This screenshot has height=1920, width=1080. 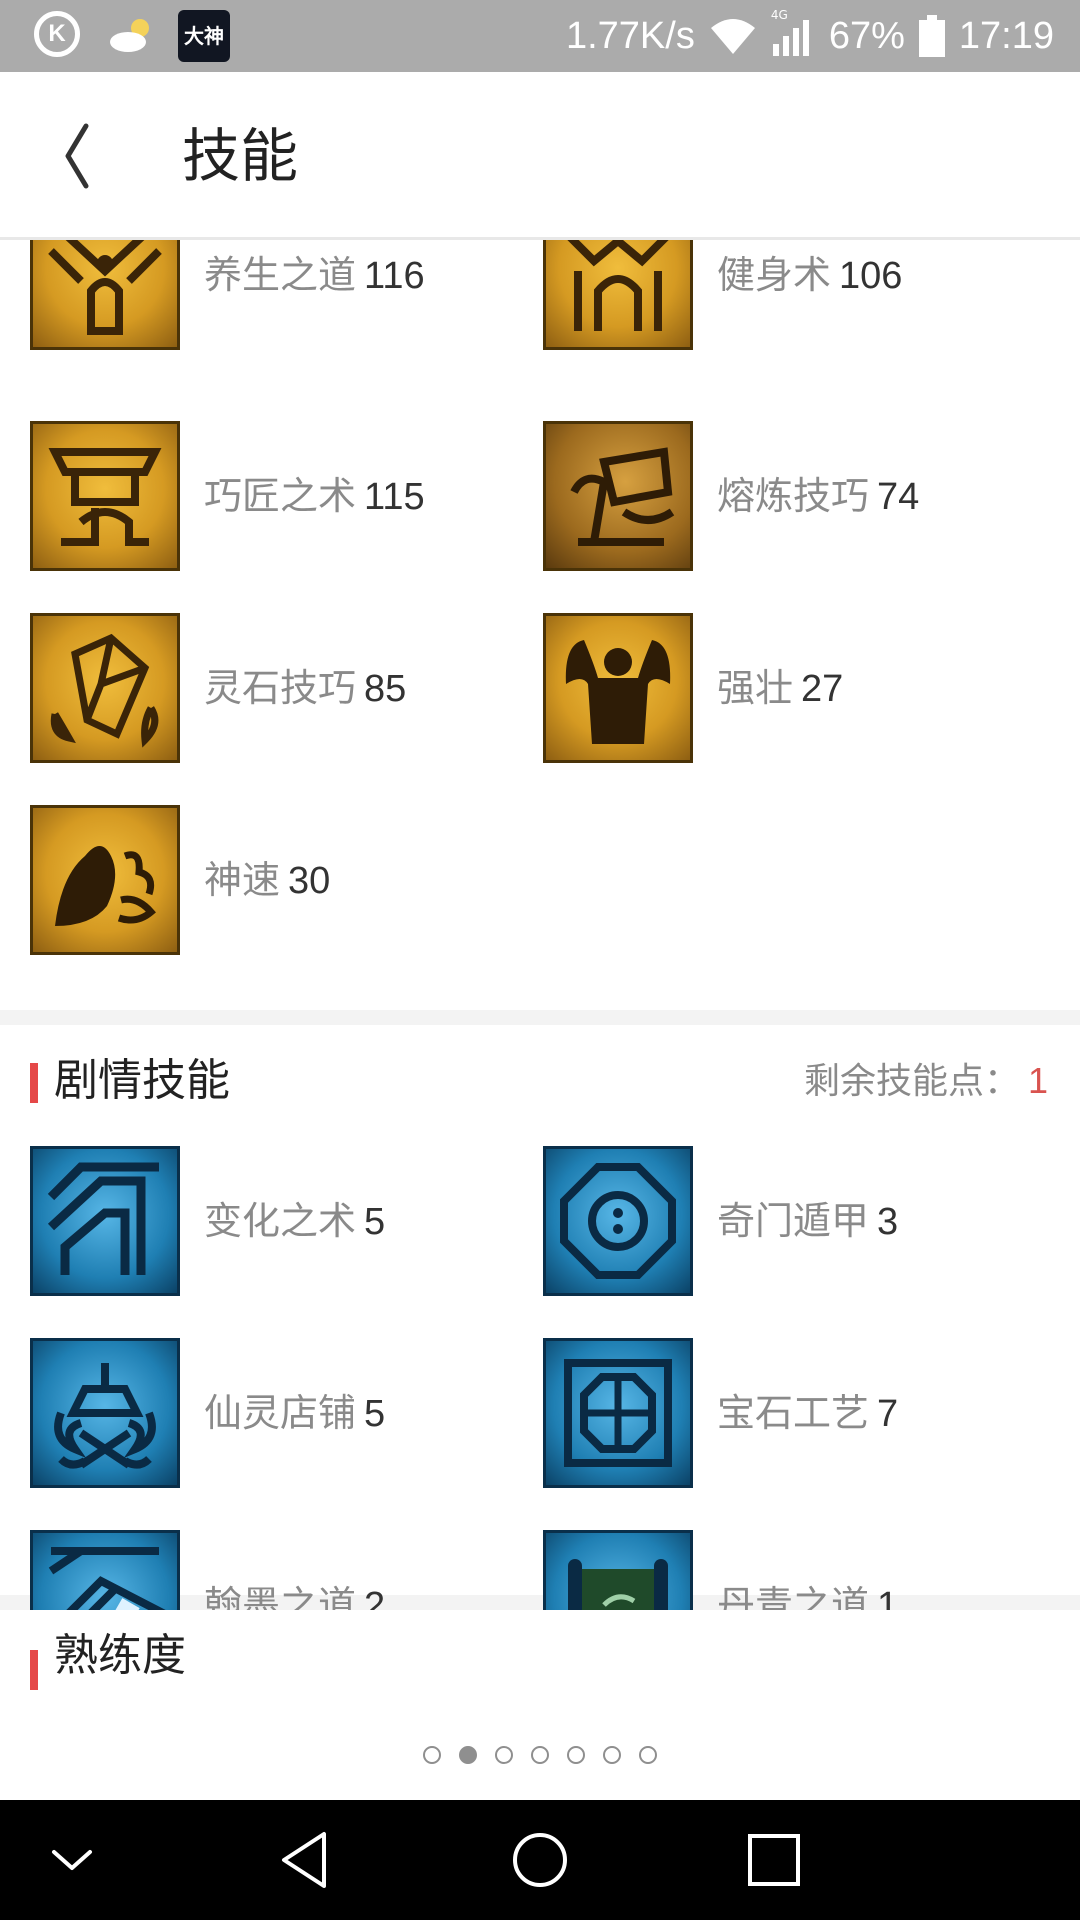 What do you see at coordinates (280, 1413) in the screenshot?
I see `skill-name: 仙灵店铺` at bounding box center [280, 1413].